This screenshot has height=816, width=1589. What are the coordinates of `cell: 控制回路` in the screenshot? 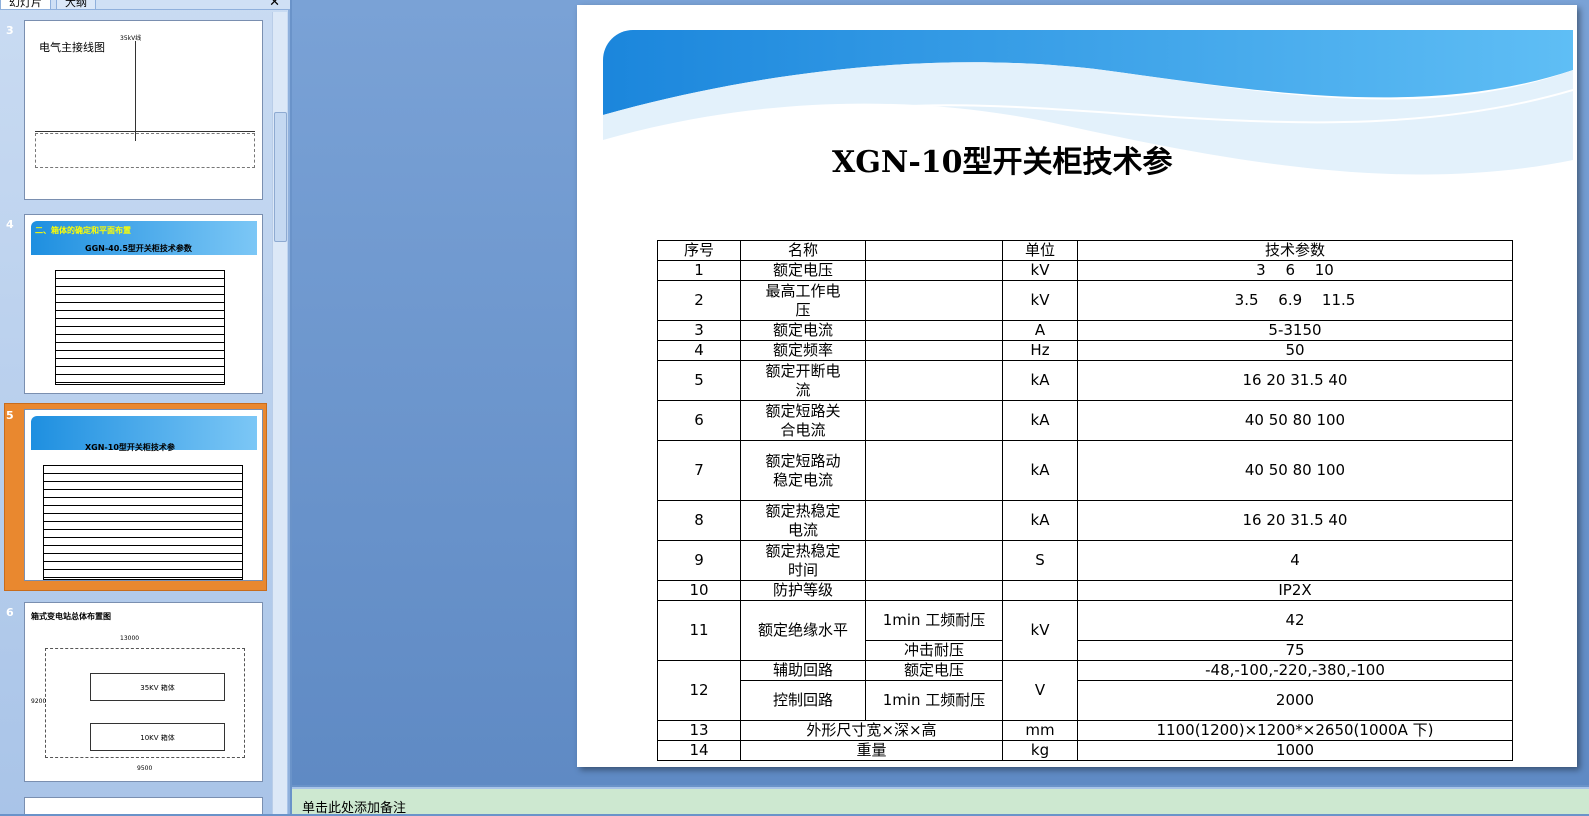 It's located at (803, 700).